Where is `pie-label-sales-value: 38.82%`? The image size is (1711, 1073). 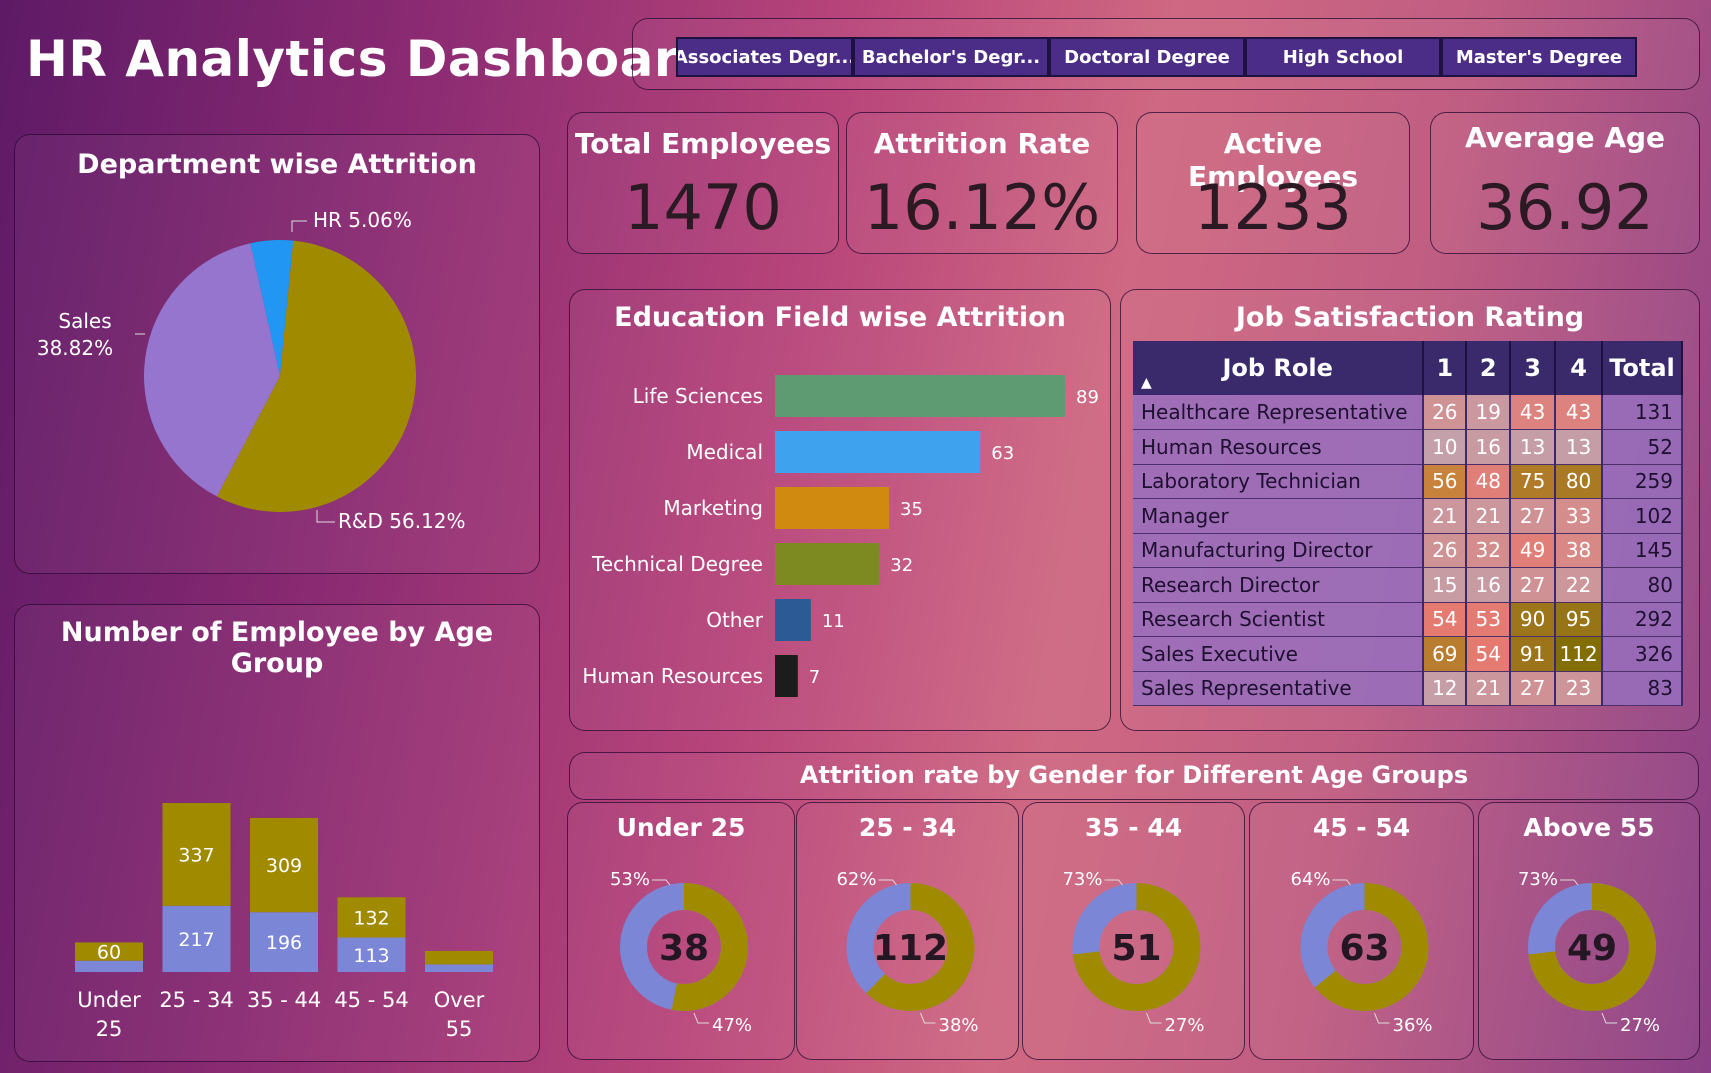
pie-label-sales-value: 38.82% is located at coordinates (75, 348).